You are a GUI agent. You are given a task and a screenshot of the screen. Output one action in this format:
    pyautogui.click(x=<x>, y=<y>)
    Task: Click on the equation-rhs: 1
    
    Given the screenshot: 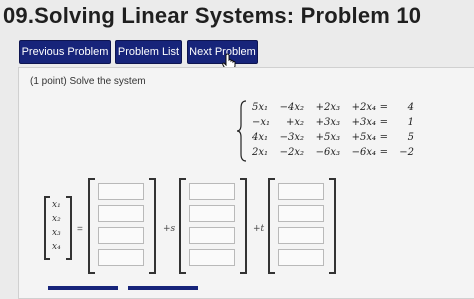 What is the action you would take?
    pyautogui.click(x=410, y=122)
    